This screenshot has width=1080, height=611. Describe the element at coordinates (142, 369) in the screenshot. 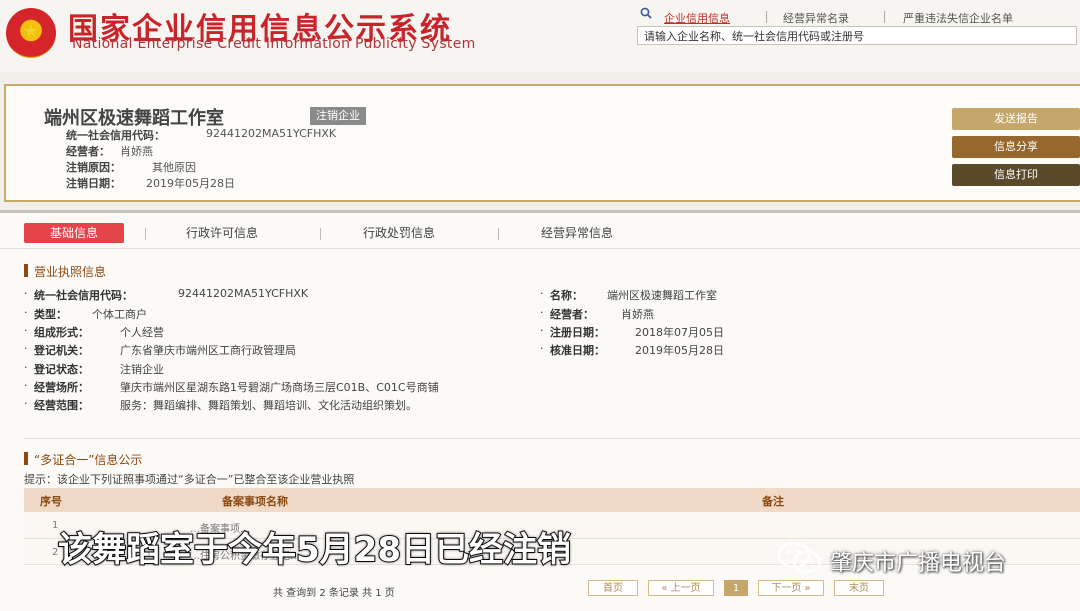

I see `field-value-reg-status: 注销企业` at that location.